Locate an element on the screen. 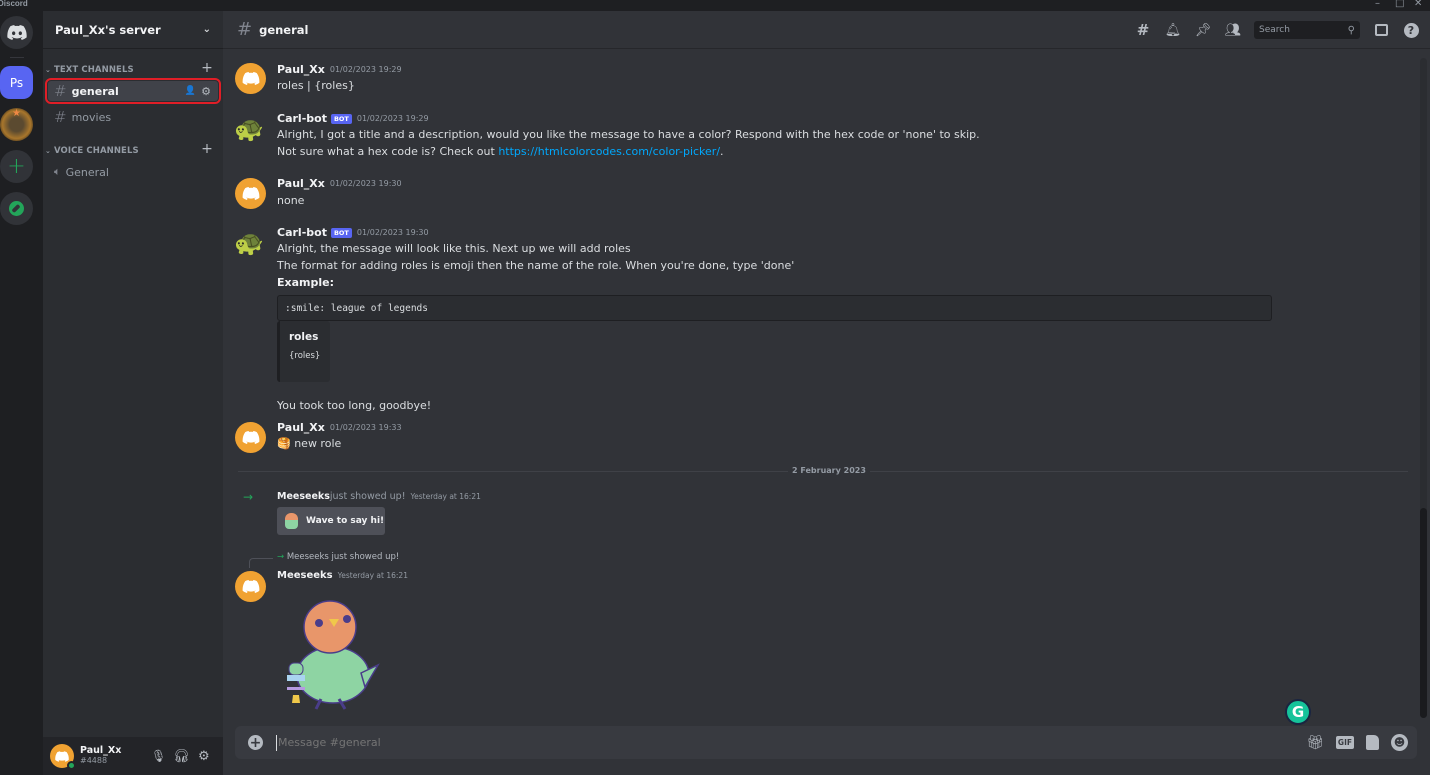 The width and height of the screenshot is (1430, 775). minimize-button: – is located at coordinates (1377, 4).